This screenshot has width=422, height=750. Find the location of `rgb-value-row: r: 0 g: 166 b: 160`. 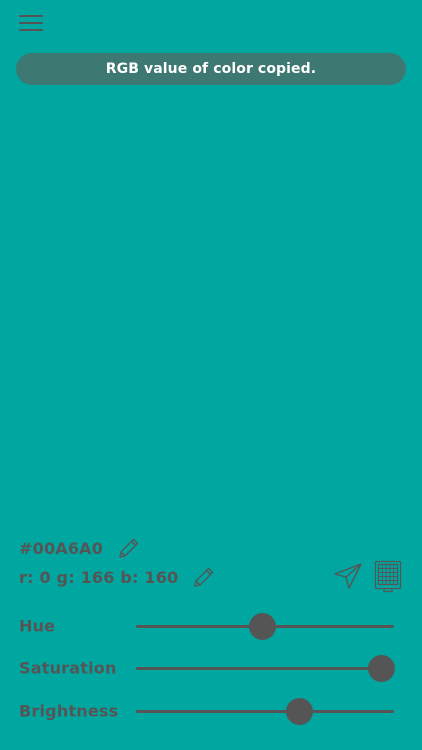

rgb-value-row: r: 0 g: 166 b: 160 is located at coordinates (117, 577).